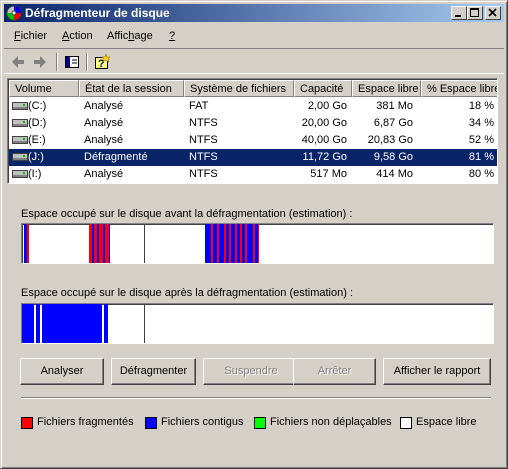 The height and width of the screenshot is (469, 508). What do you see at coordinates (72, 62) in the screenshot?
I see `show-hide-console-tree-icon` at bounding box center [72, 62].